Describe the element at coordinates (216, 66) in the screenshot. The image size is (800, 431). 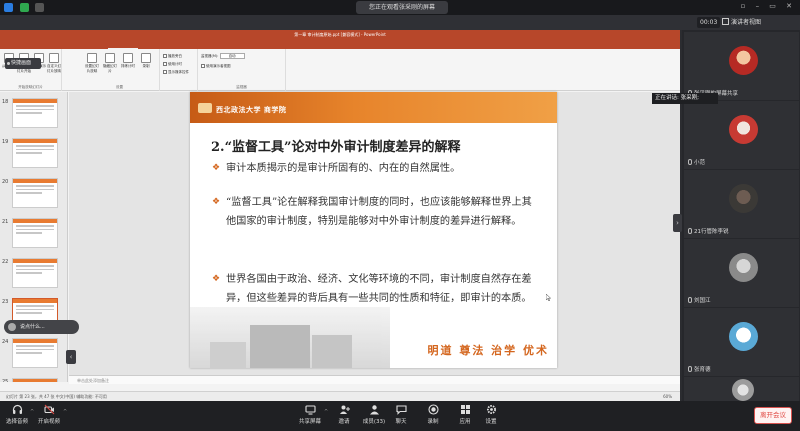
I see `presenter-view-check: 使用演示者视图` at that location.